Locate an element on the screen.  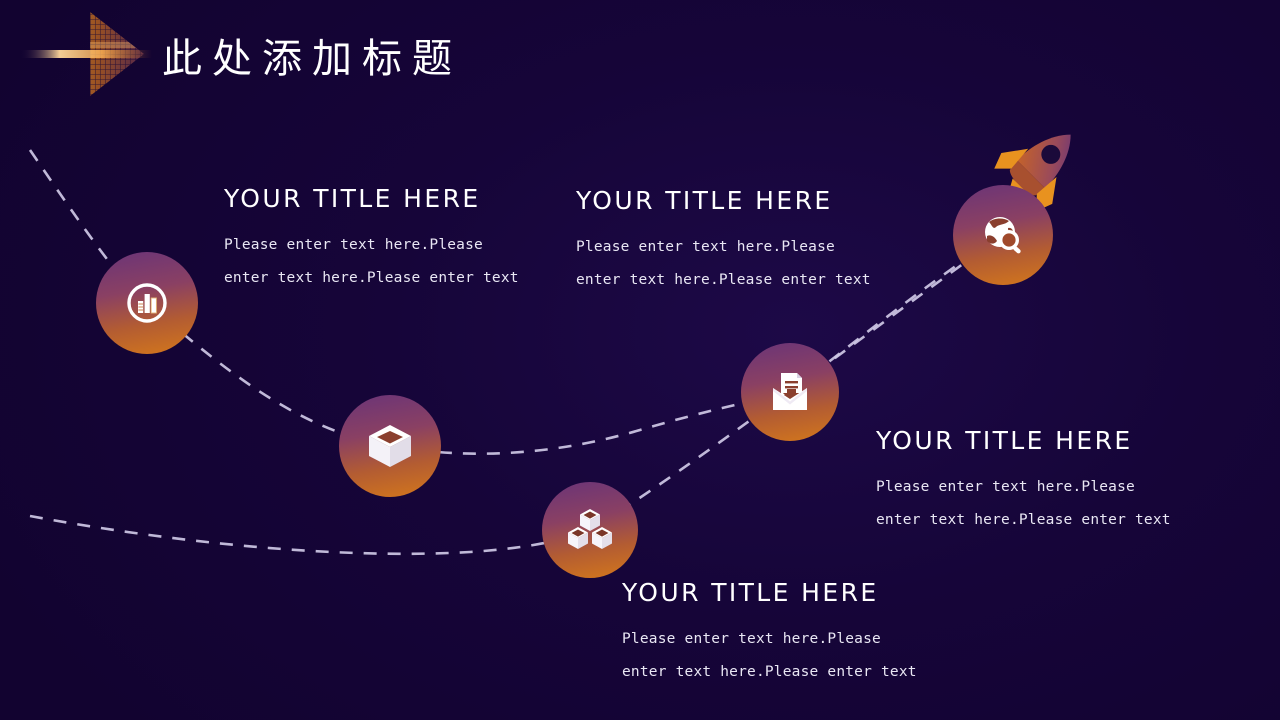
node-bar-chart is located at coordinates (147, 303).